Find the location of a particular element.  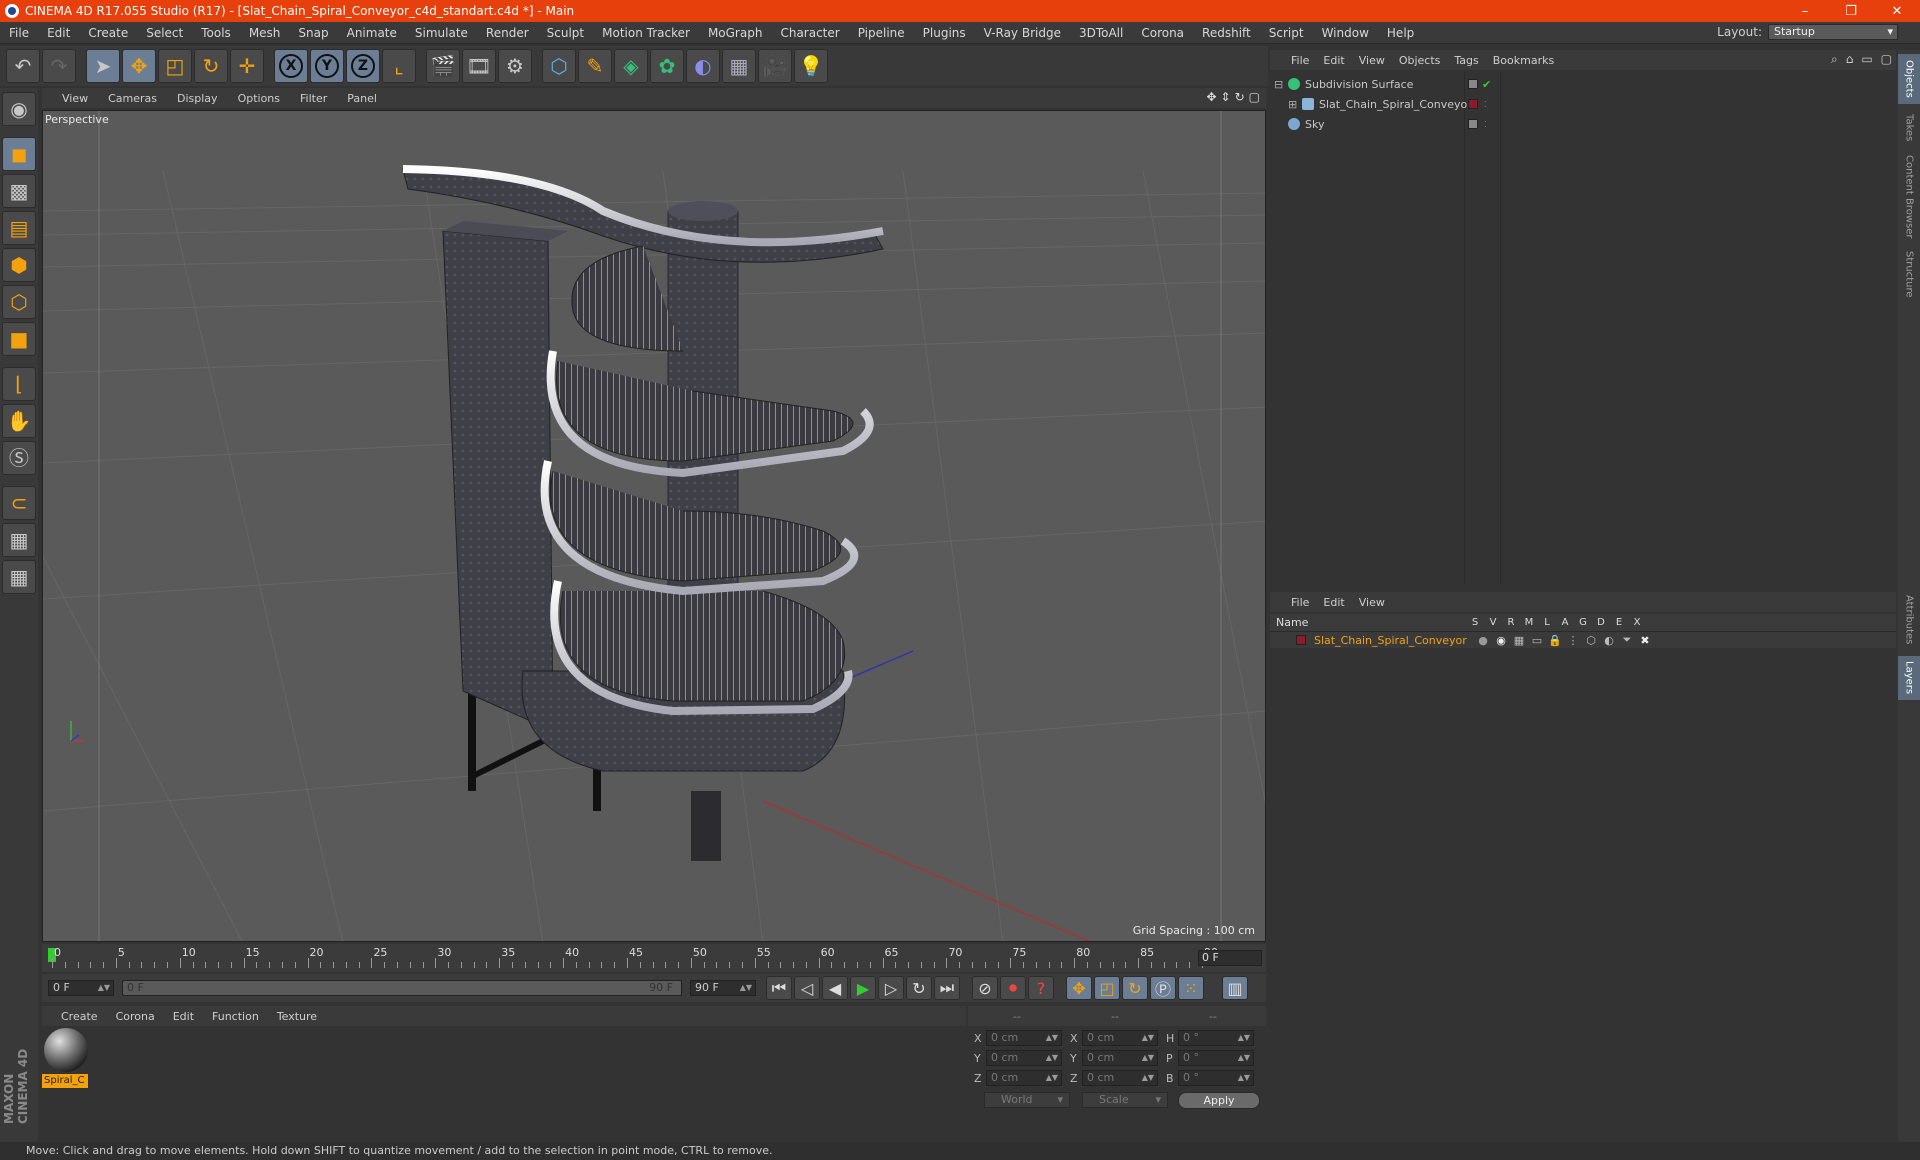

xref-icon: ✖ is located at coordinates (1645, 640).